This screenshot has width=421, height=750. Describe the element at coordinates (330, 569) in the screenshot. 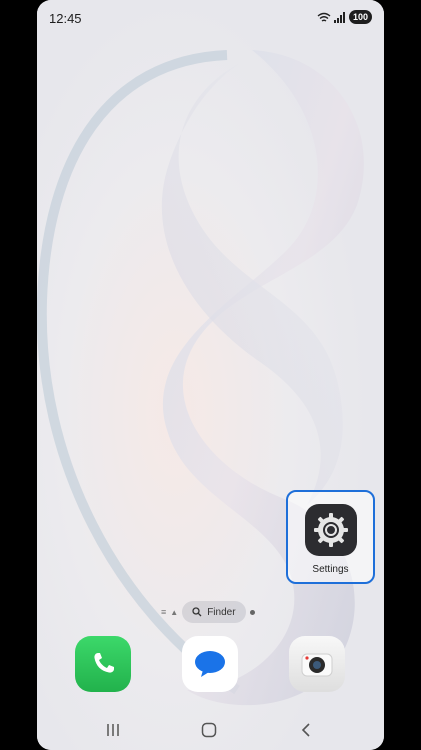

I see `settings-label: Settings` at that location.